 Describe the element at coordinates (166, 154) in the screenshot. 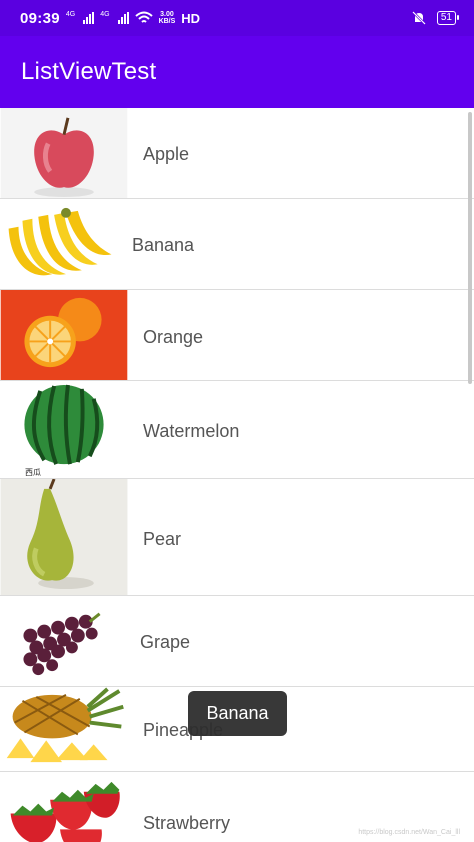

I see `list-item-label: Apple` at that location.